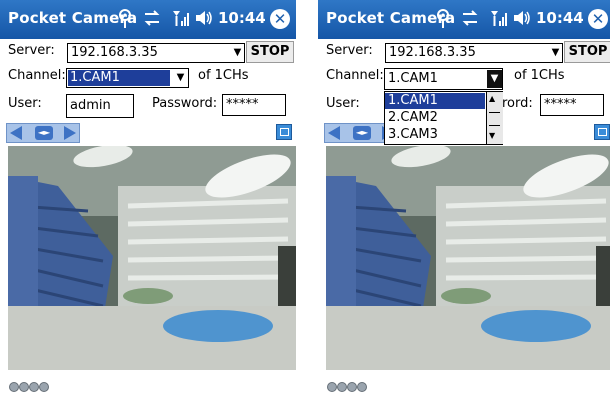 The image size is (610, 398). Describe the element at coordinates (70, 133) in the screenshot. I see `pan-right-icon` at that location.